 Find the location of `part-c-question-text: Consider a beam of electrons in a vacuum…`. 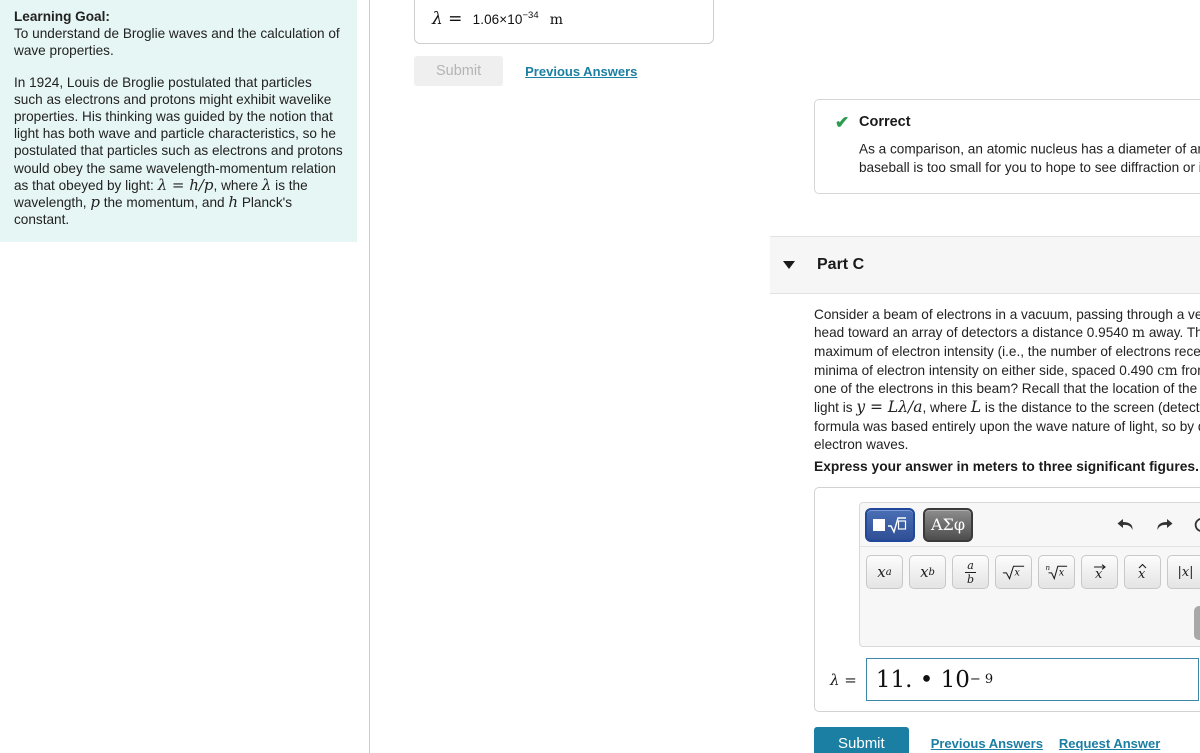

part-c-question-text: Consider a beam of electrons in a vacuum… is located at coordinates (1007, 379).